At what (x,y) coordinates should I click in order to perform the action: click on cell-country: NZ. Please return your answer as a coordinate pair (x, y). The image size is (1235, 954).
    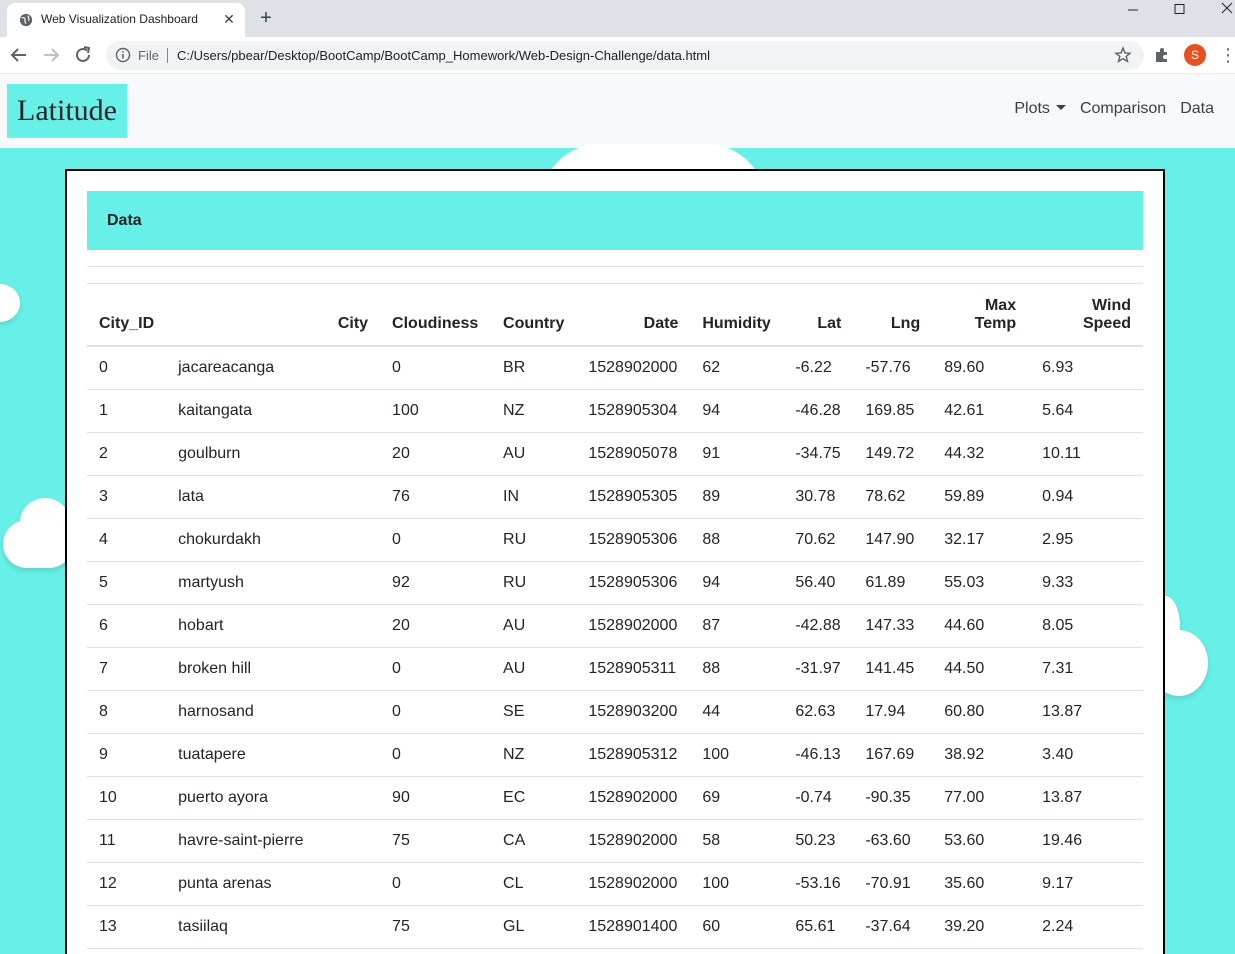
    Looking at the image, I should click on (534, 411).